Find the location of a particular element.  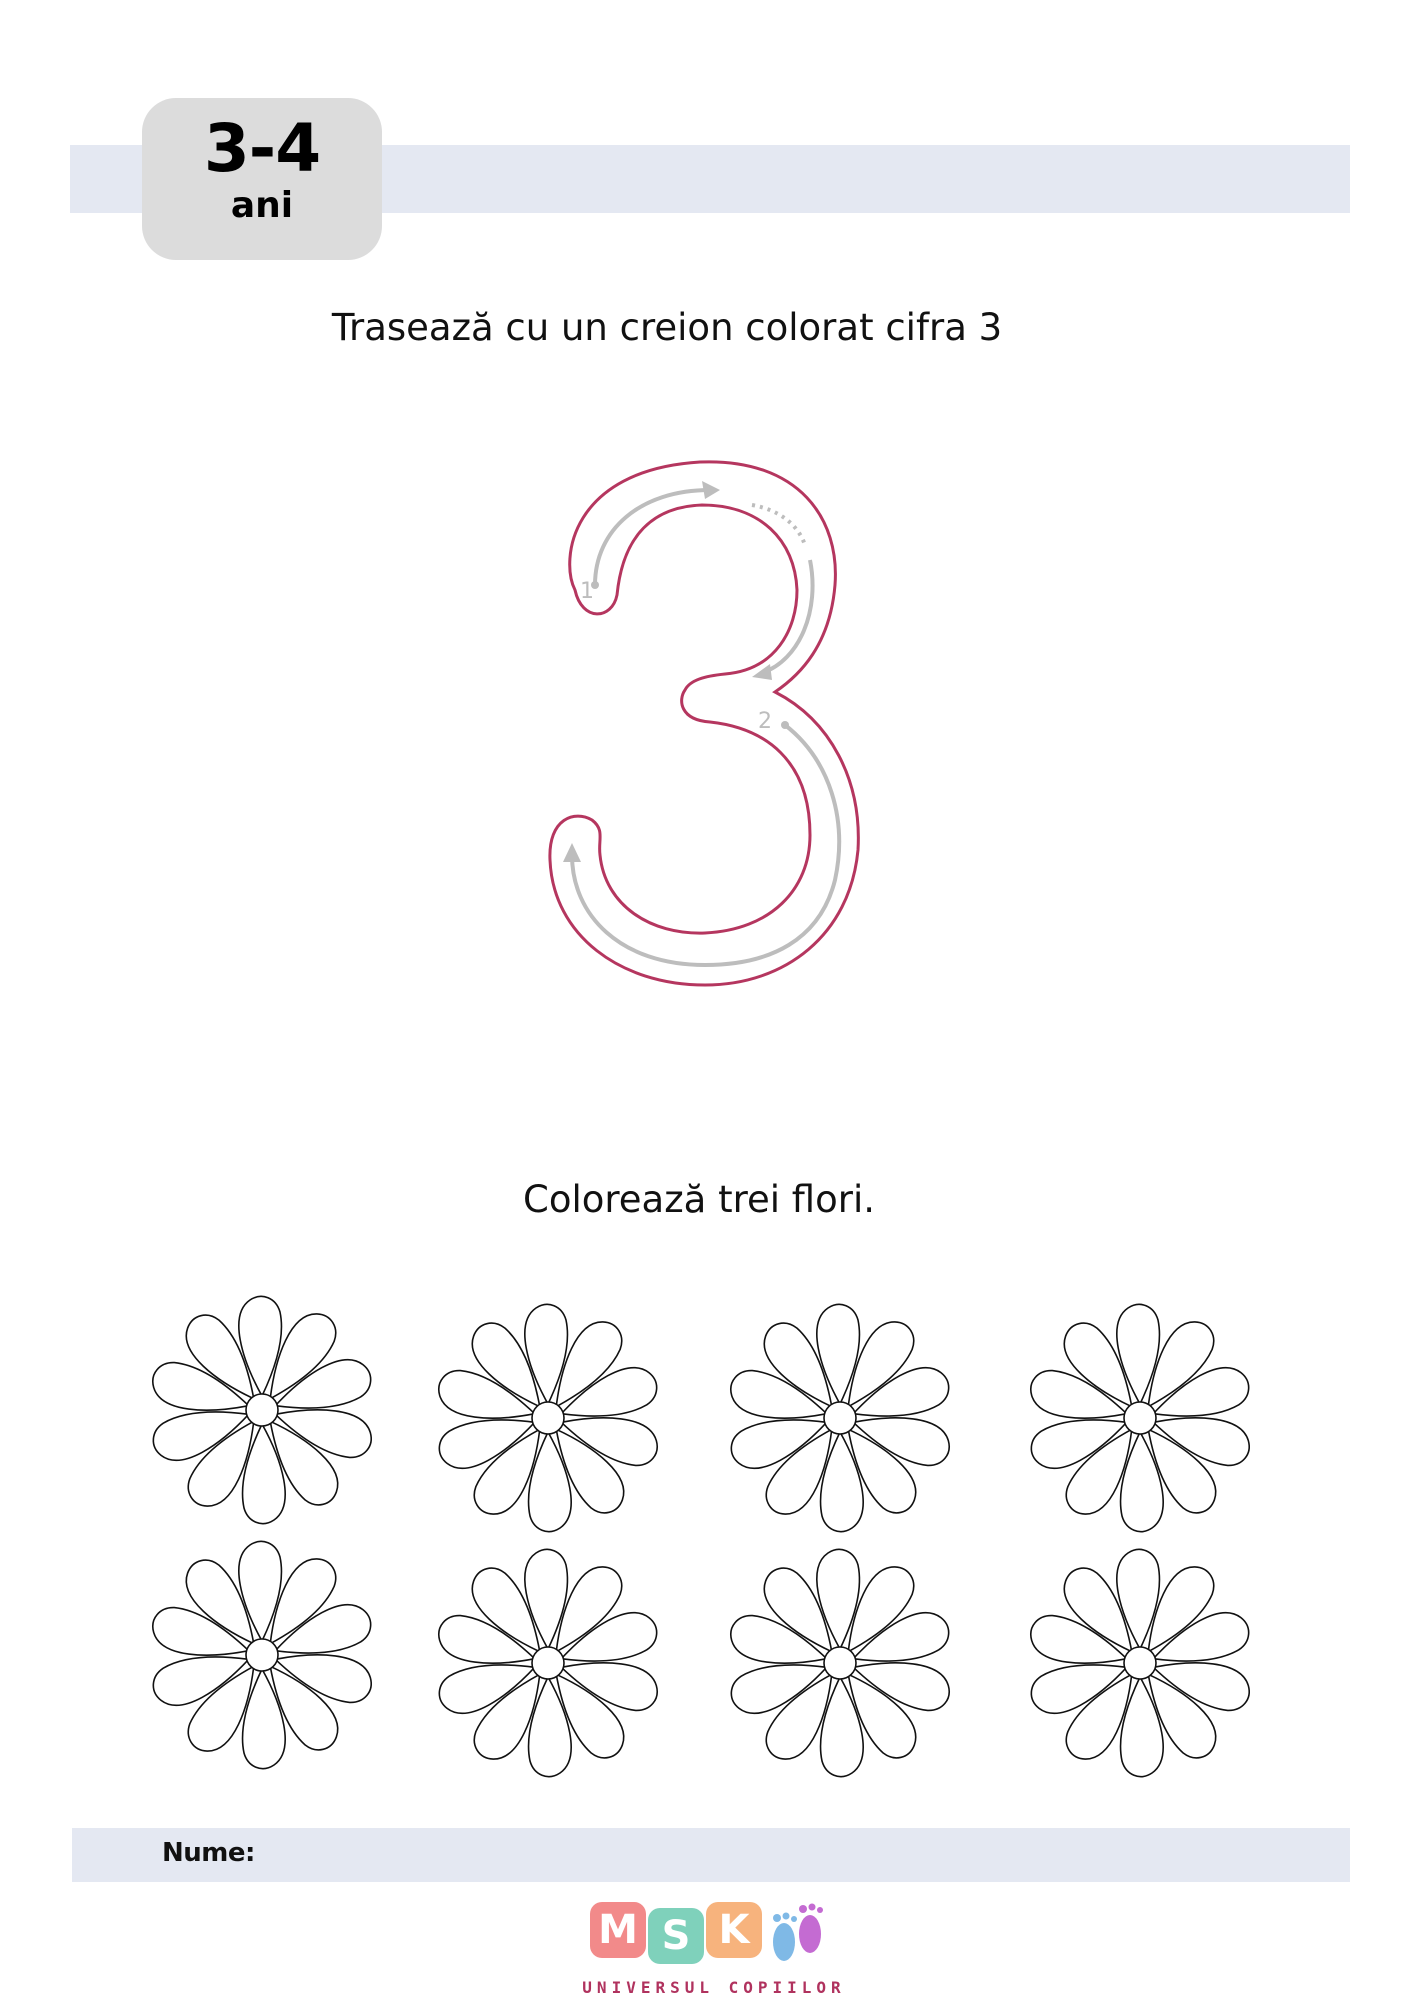

logo-tagline: UNIVERSUL COPIILOR is located at coordinates (714, 1987).